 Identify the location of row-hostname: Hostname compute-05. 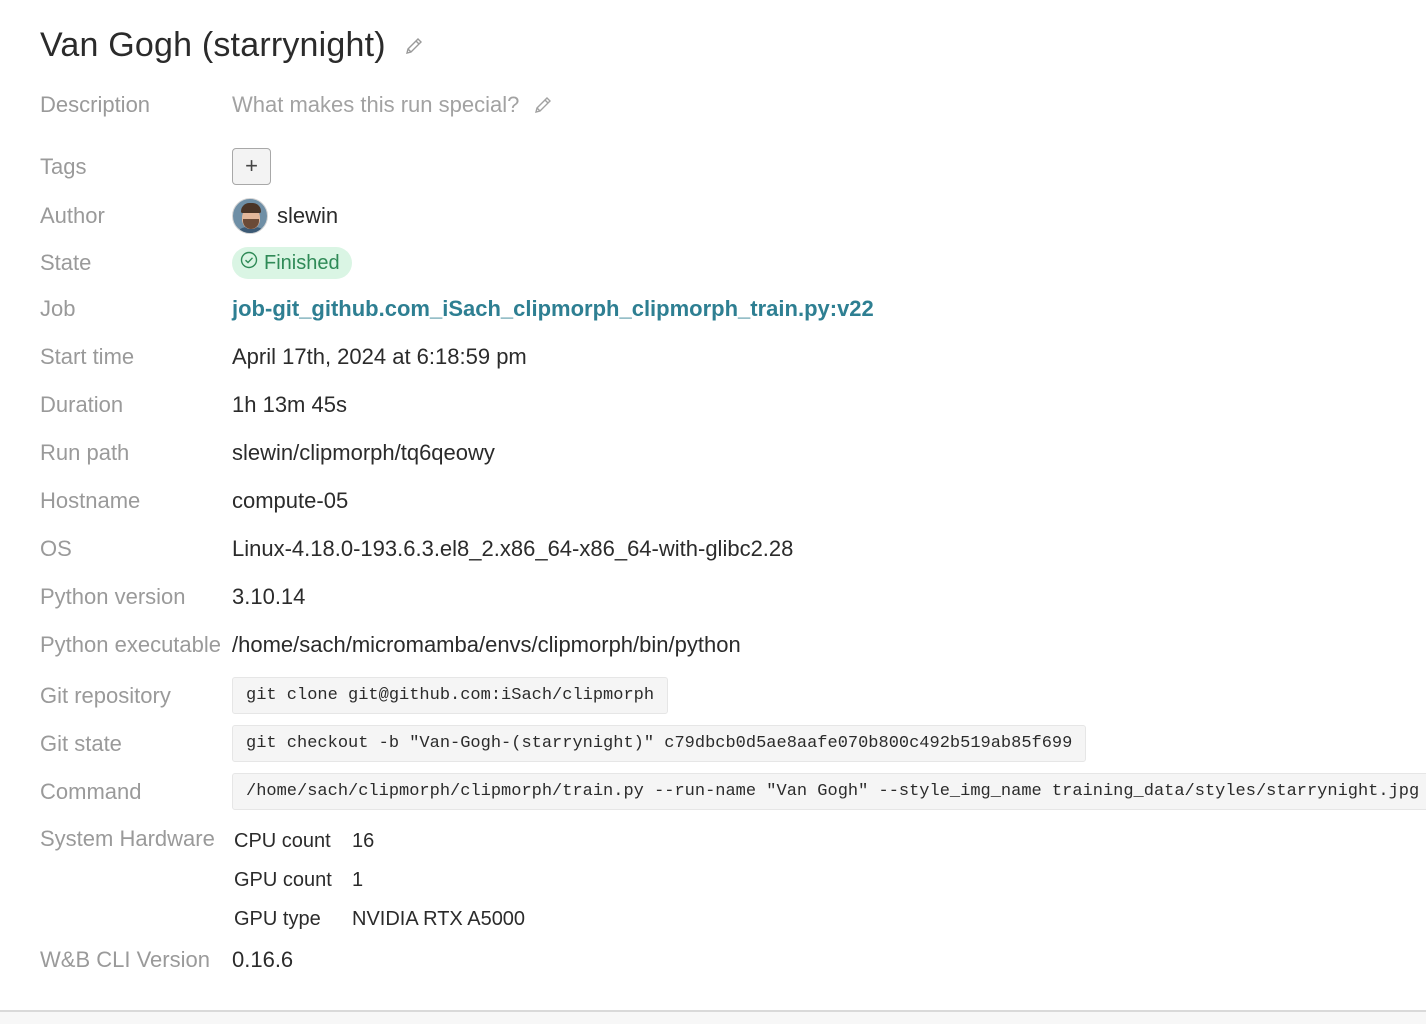
(721, 501).